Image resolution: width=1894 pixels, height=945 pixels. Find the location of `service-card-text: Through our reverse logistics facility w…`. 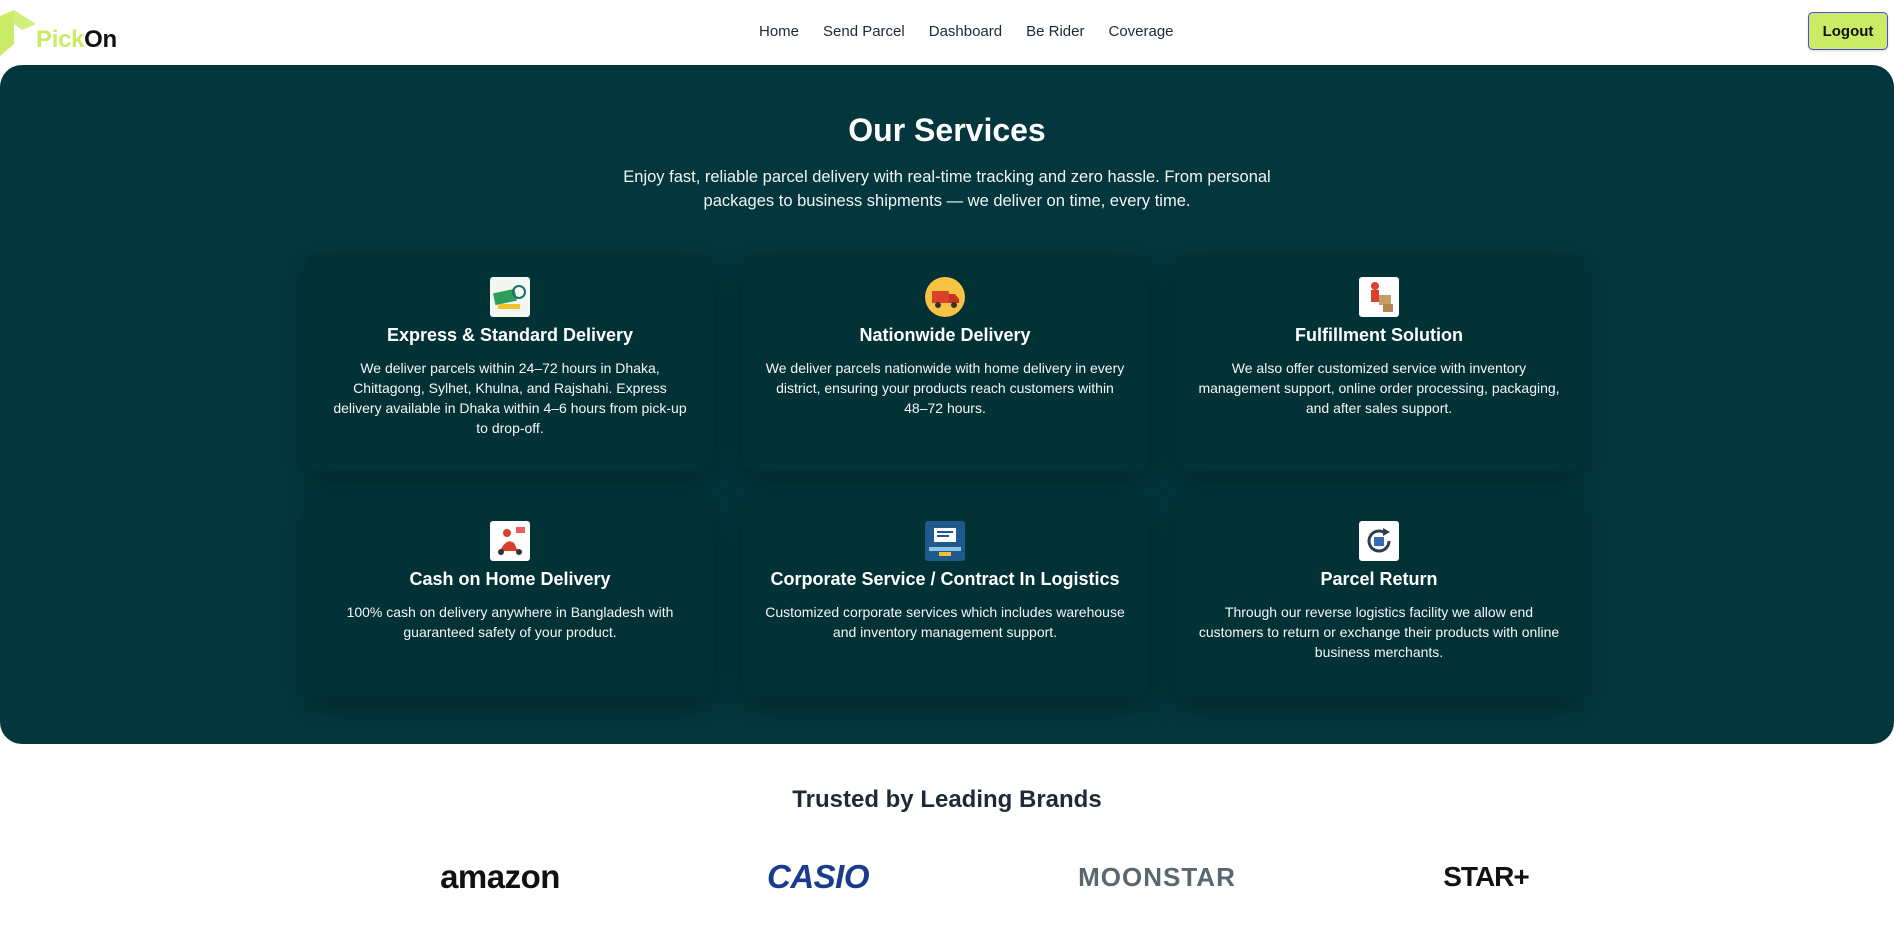

service-card-text: Through our reverse logistics facility w… is located at coordinates (1379, 632).